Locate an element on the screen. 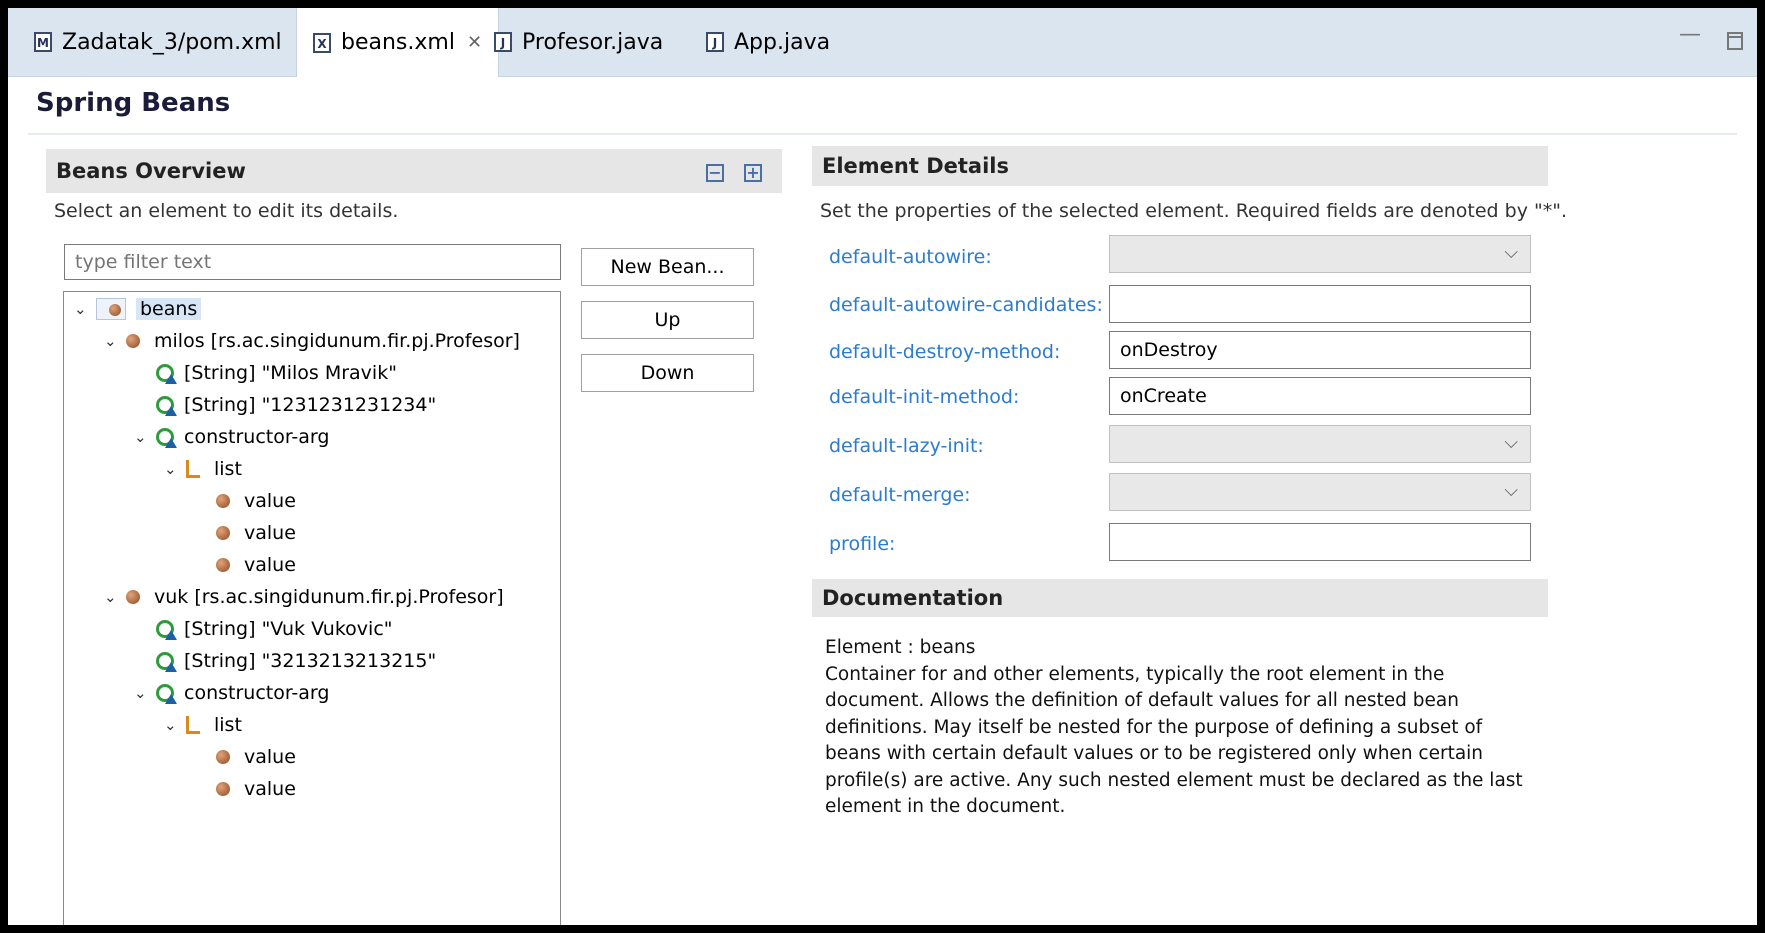 This screenshot has width=1765, height=933. collapse-all-icon: − is located at coordinates (715, 173).